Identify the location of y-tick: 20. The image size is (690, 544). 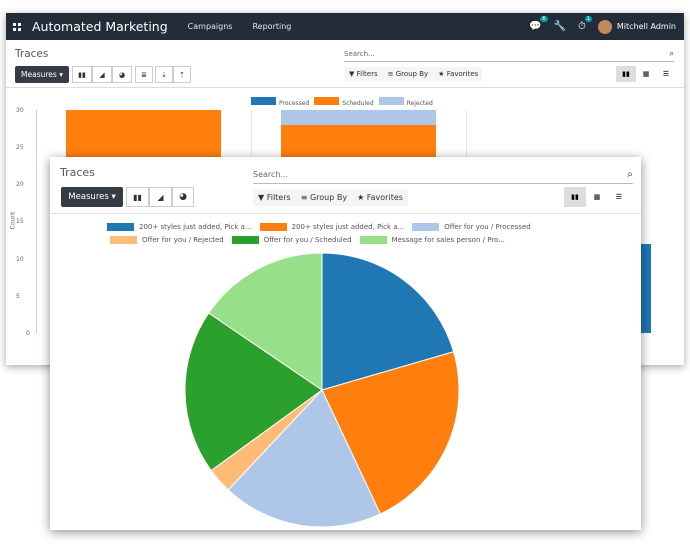
(20, 184).